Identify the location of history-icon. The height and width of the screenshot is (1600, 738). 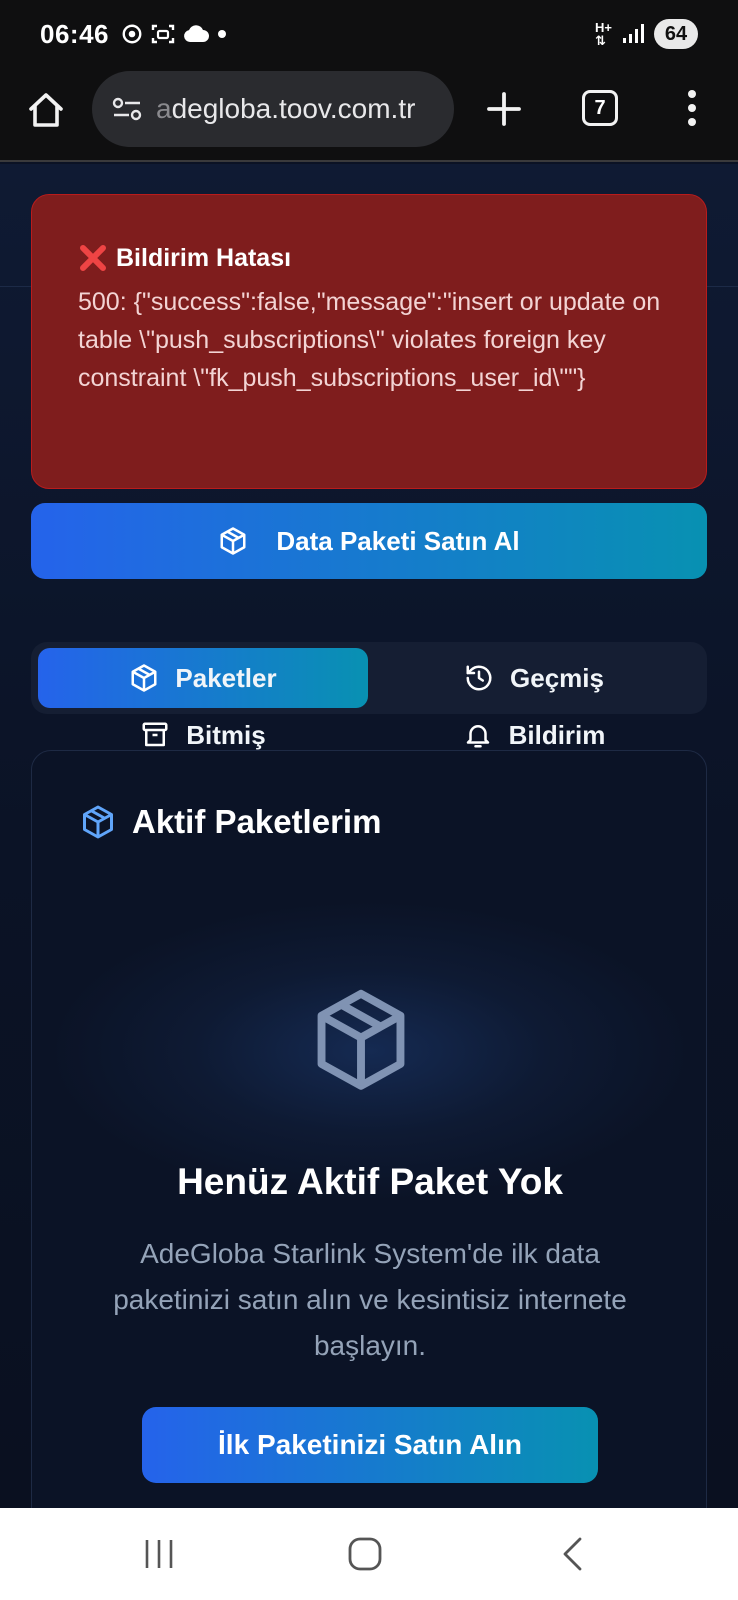
(479, 678).